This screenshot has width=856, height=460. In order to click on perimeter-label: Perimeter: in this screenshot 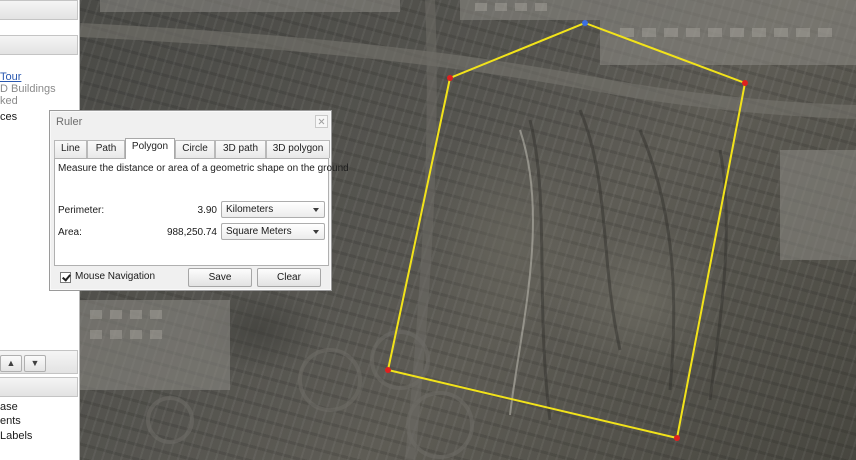, I will do `click(81, 210)`.